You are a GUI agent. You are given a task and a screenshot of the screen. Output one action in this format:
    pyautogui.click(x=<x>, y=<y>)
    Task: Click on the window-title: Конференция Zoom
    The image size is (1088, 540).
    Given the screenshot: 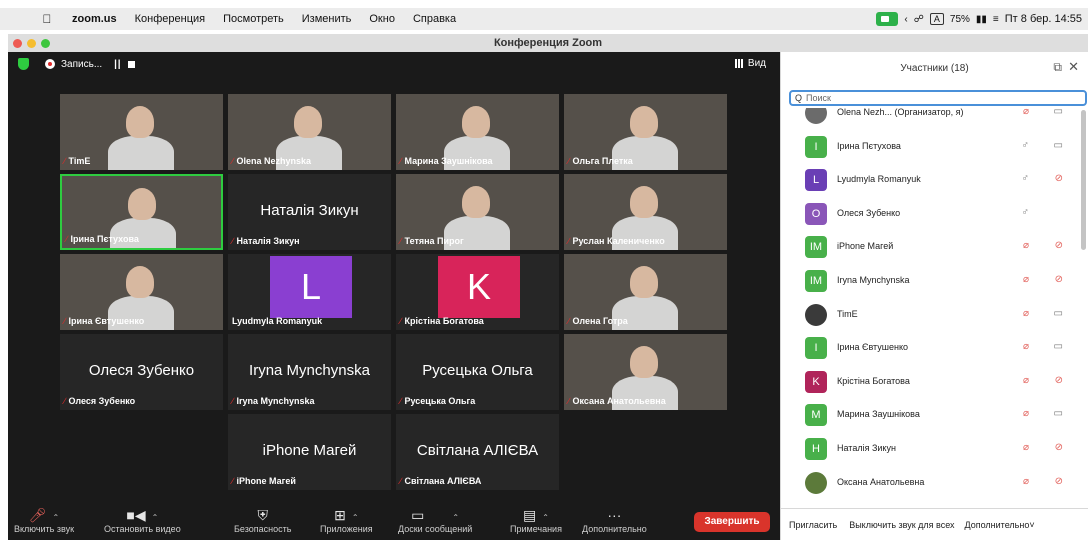 What is the action you would take?
    pyautogui.click(x=548, y=43)
    